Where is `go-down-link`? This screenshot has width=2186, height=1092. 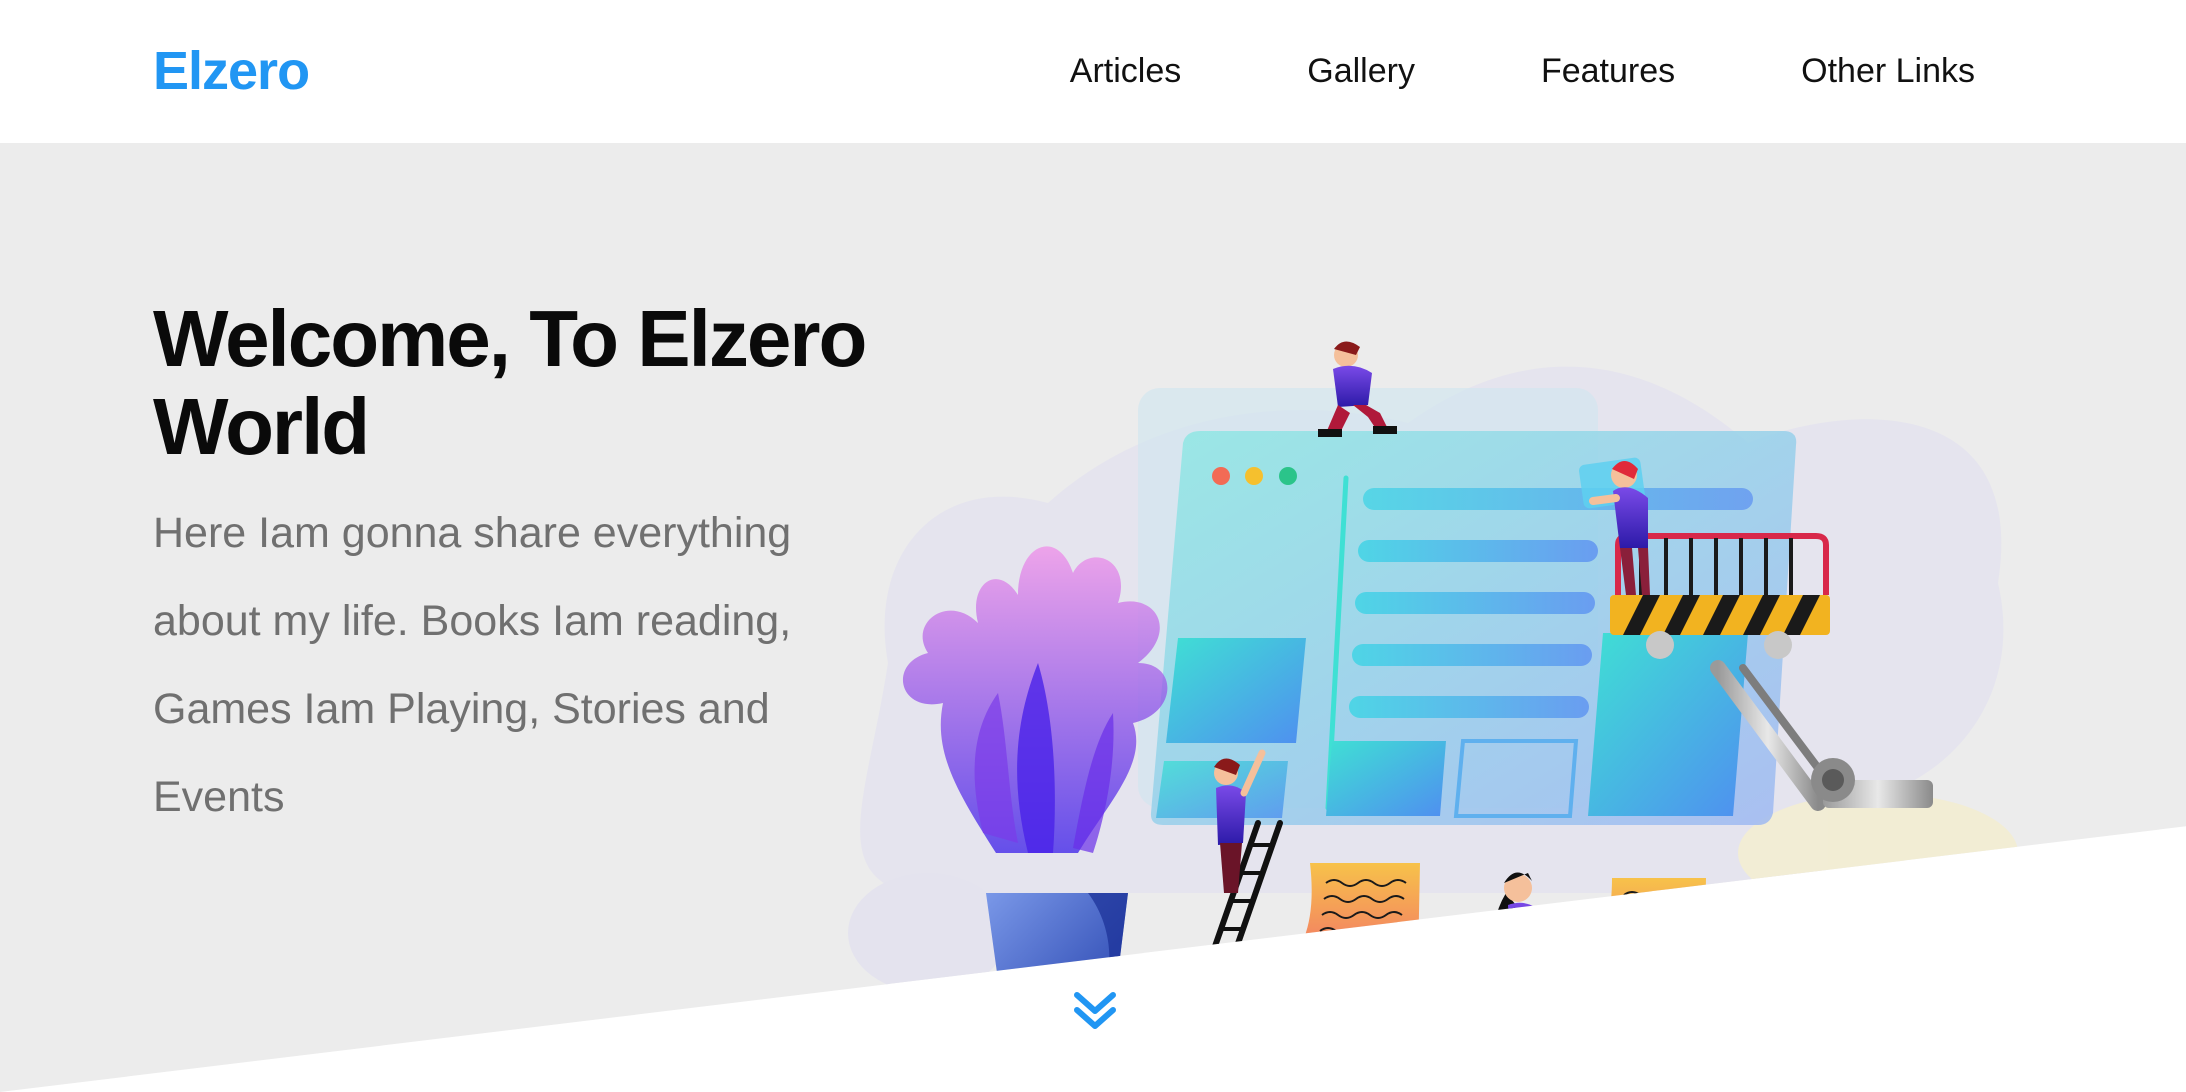 go-down-link is located at coordinates (1095, 1012).